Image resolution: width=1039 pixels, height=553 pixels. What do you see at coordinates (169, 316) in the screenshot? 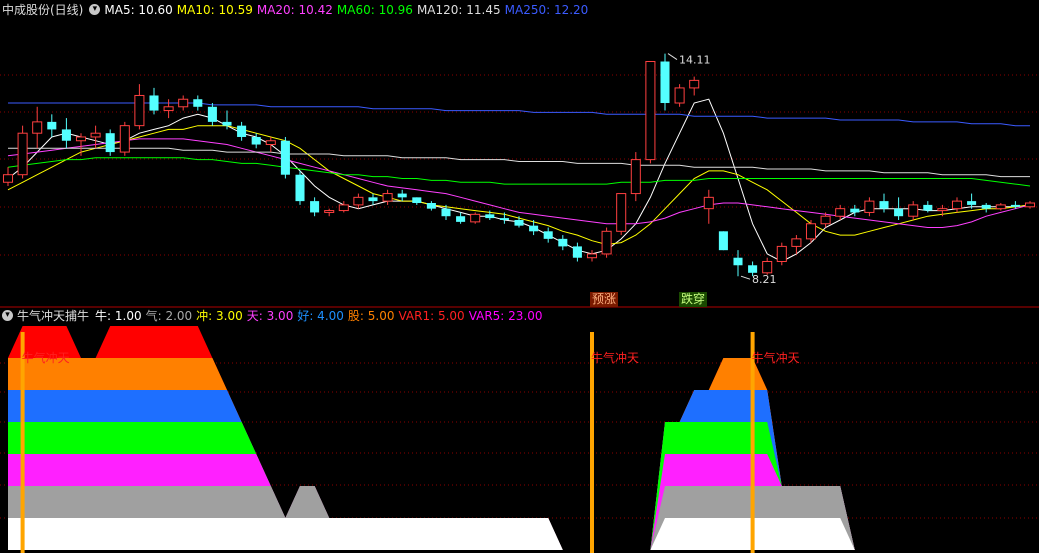
I see `indicator-legend-item-1: 气: 2.00` at bounding box center [169, 316].